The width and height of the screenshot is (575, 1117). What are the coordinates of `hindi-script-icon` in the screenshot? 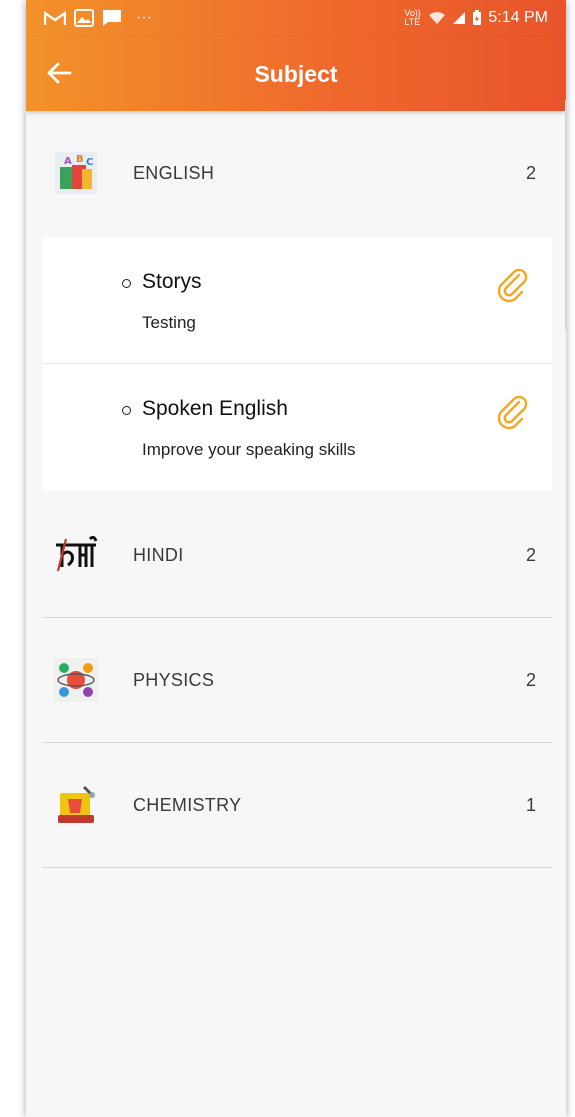 It's located at (76, 555).